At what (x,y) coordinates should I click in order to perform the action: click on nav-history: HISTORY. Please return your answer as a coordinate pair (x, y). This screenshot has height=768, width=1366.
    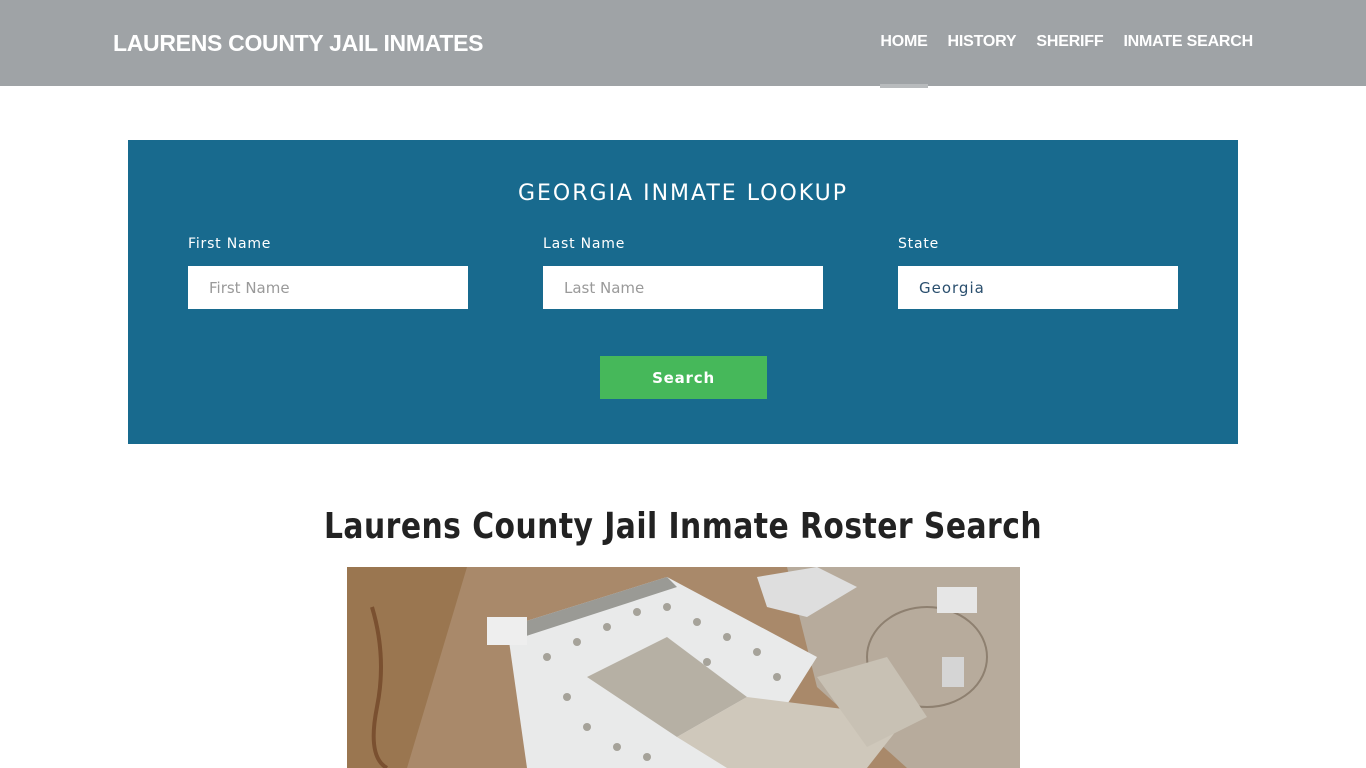
    Looking at the image, I should click on (982, 43).